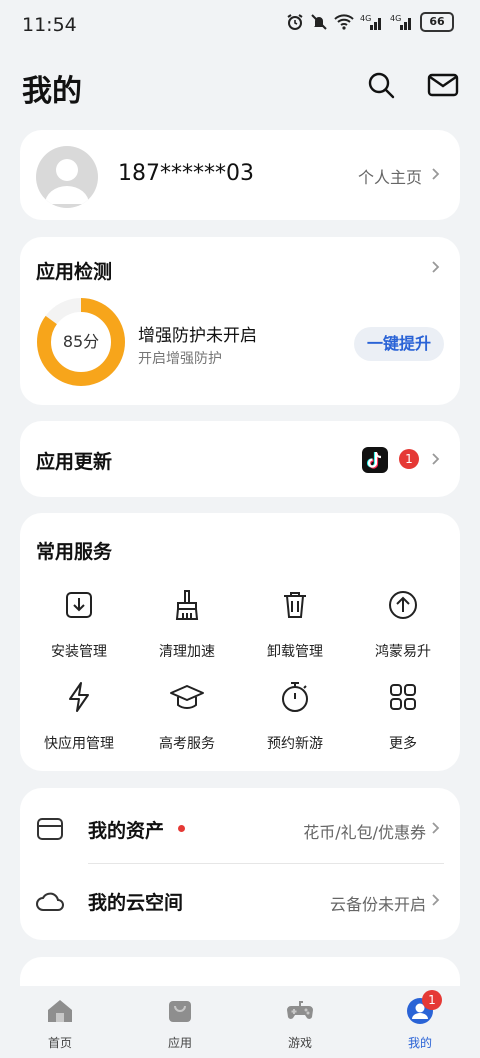  What do you see at coordinates (437, 22) in the screenshot?
I see `battery-indicator: 66` at bounding box center [437, 22].